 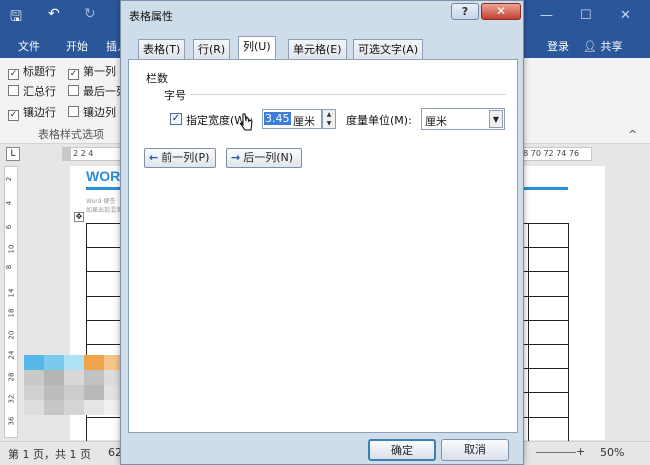 I want to click on width-unit: 厘米, so click(x=304, y=121).